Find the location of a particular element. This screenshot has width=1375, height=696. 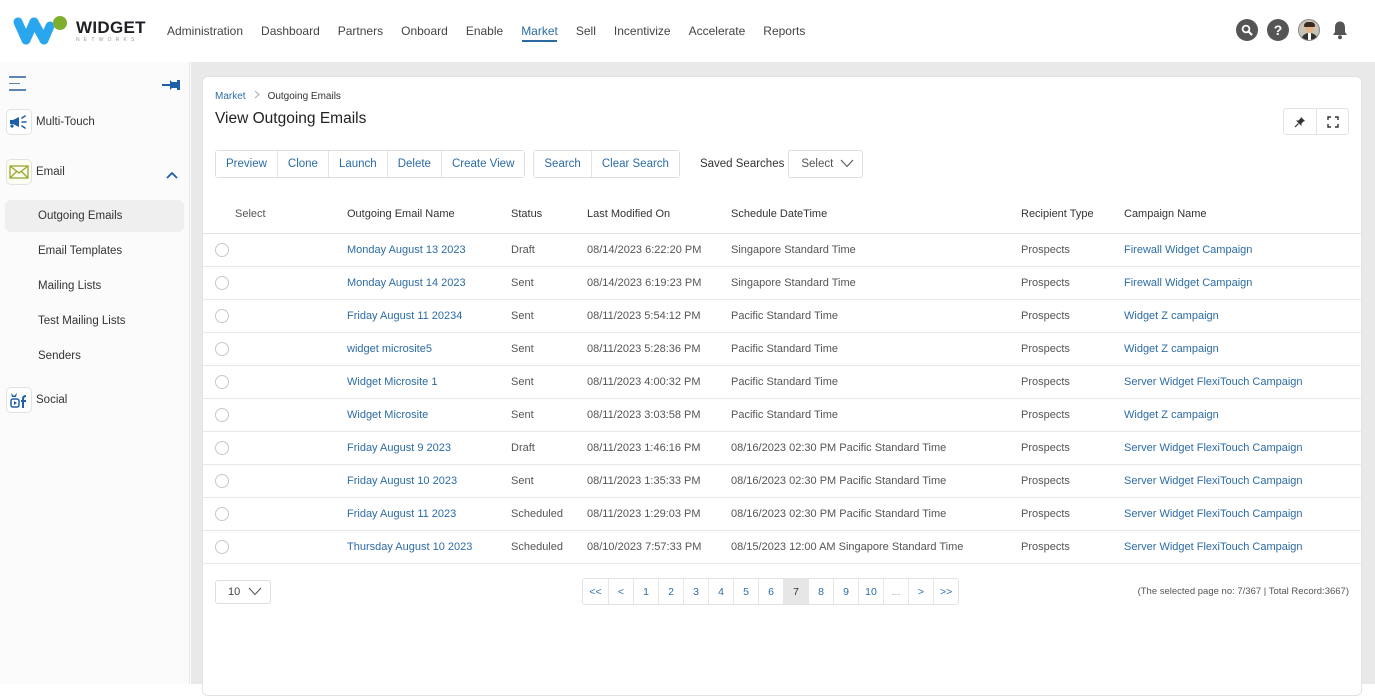

col-outgoing-email-name: Outgoing Email Name is located at coordinates (429, 214).